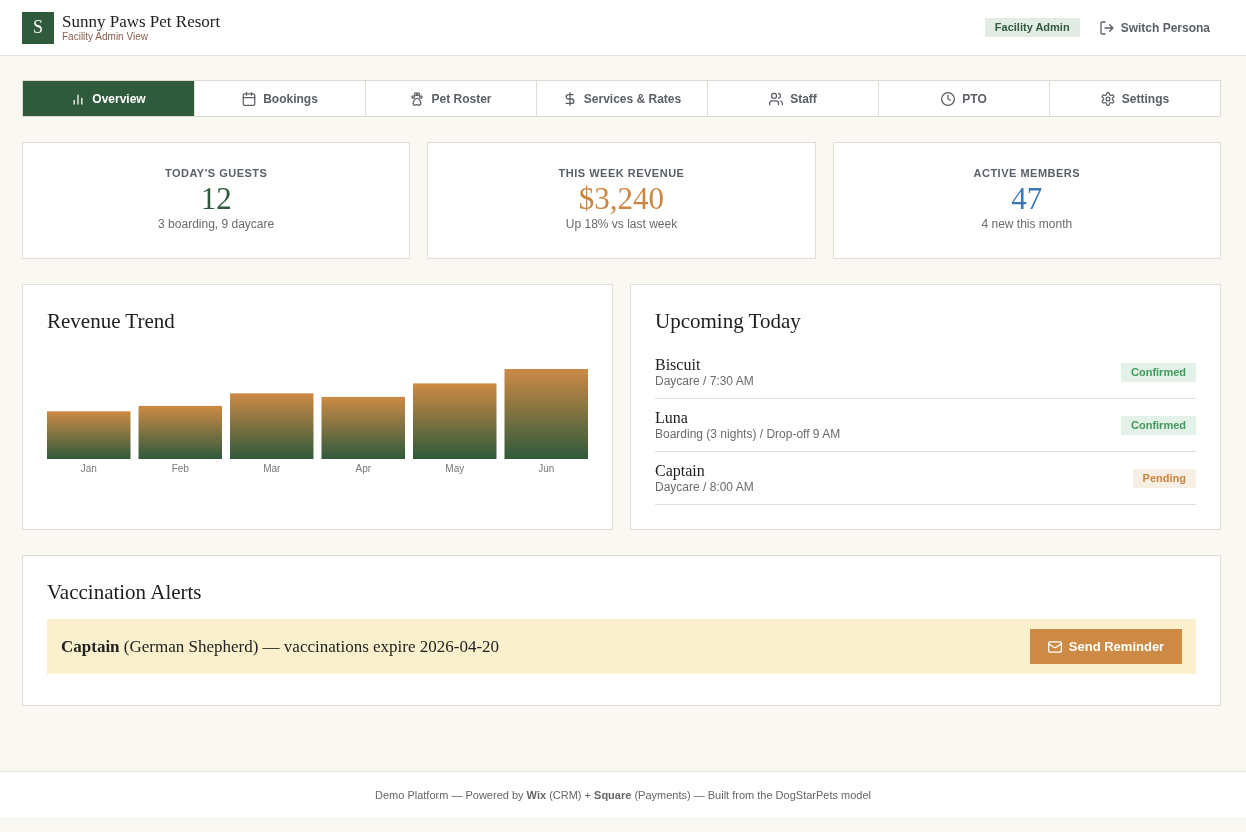 This screenshot has width=1246, height=832. What do you see at coordinates (1106, 27) in the screenshot?
I see `logout-icon` at bounding box center [1106, 27].